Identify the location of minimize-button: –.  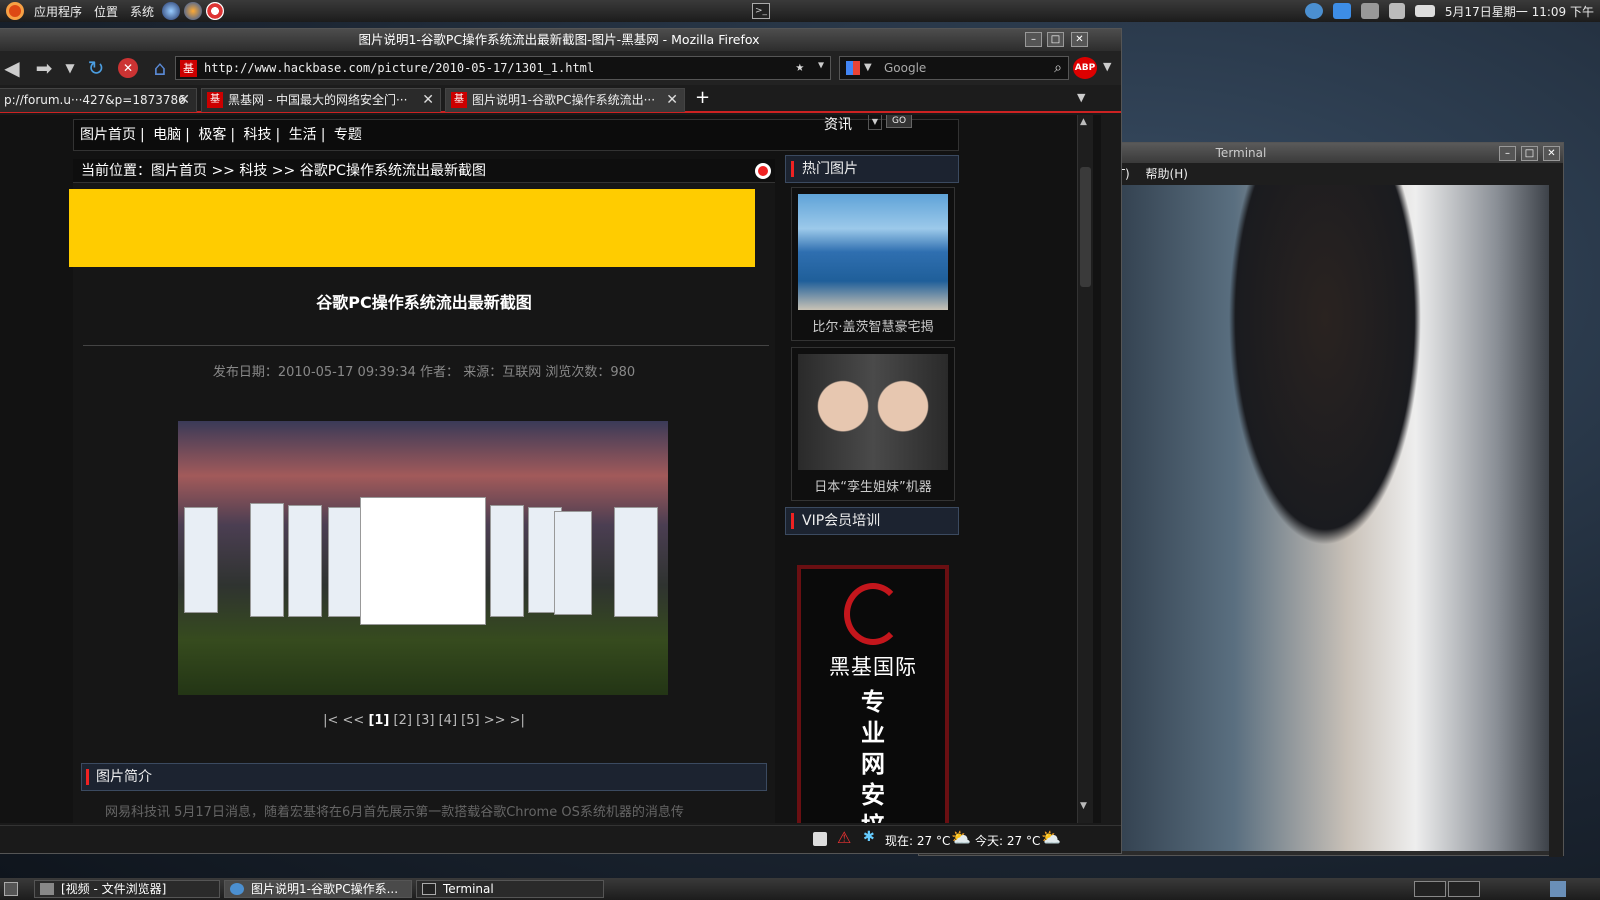
(1033, 39).